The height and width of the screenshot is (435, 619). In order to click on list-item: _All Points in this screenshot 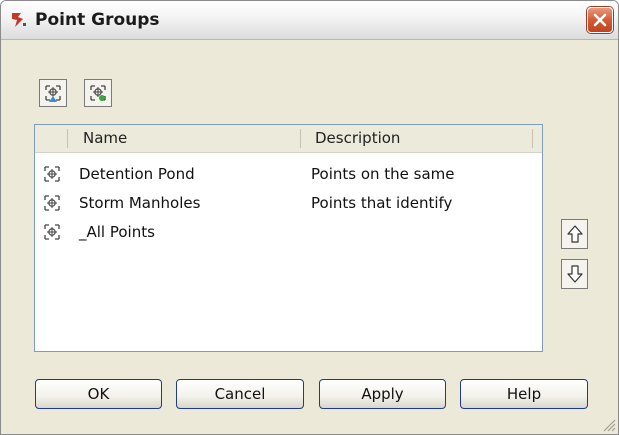, I will do `click(288, 233)`.